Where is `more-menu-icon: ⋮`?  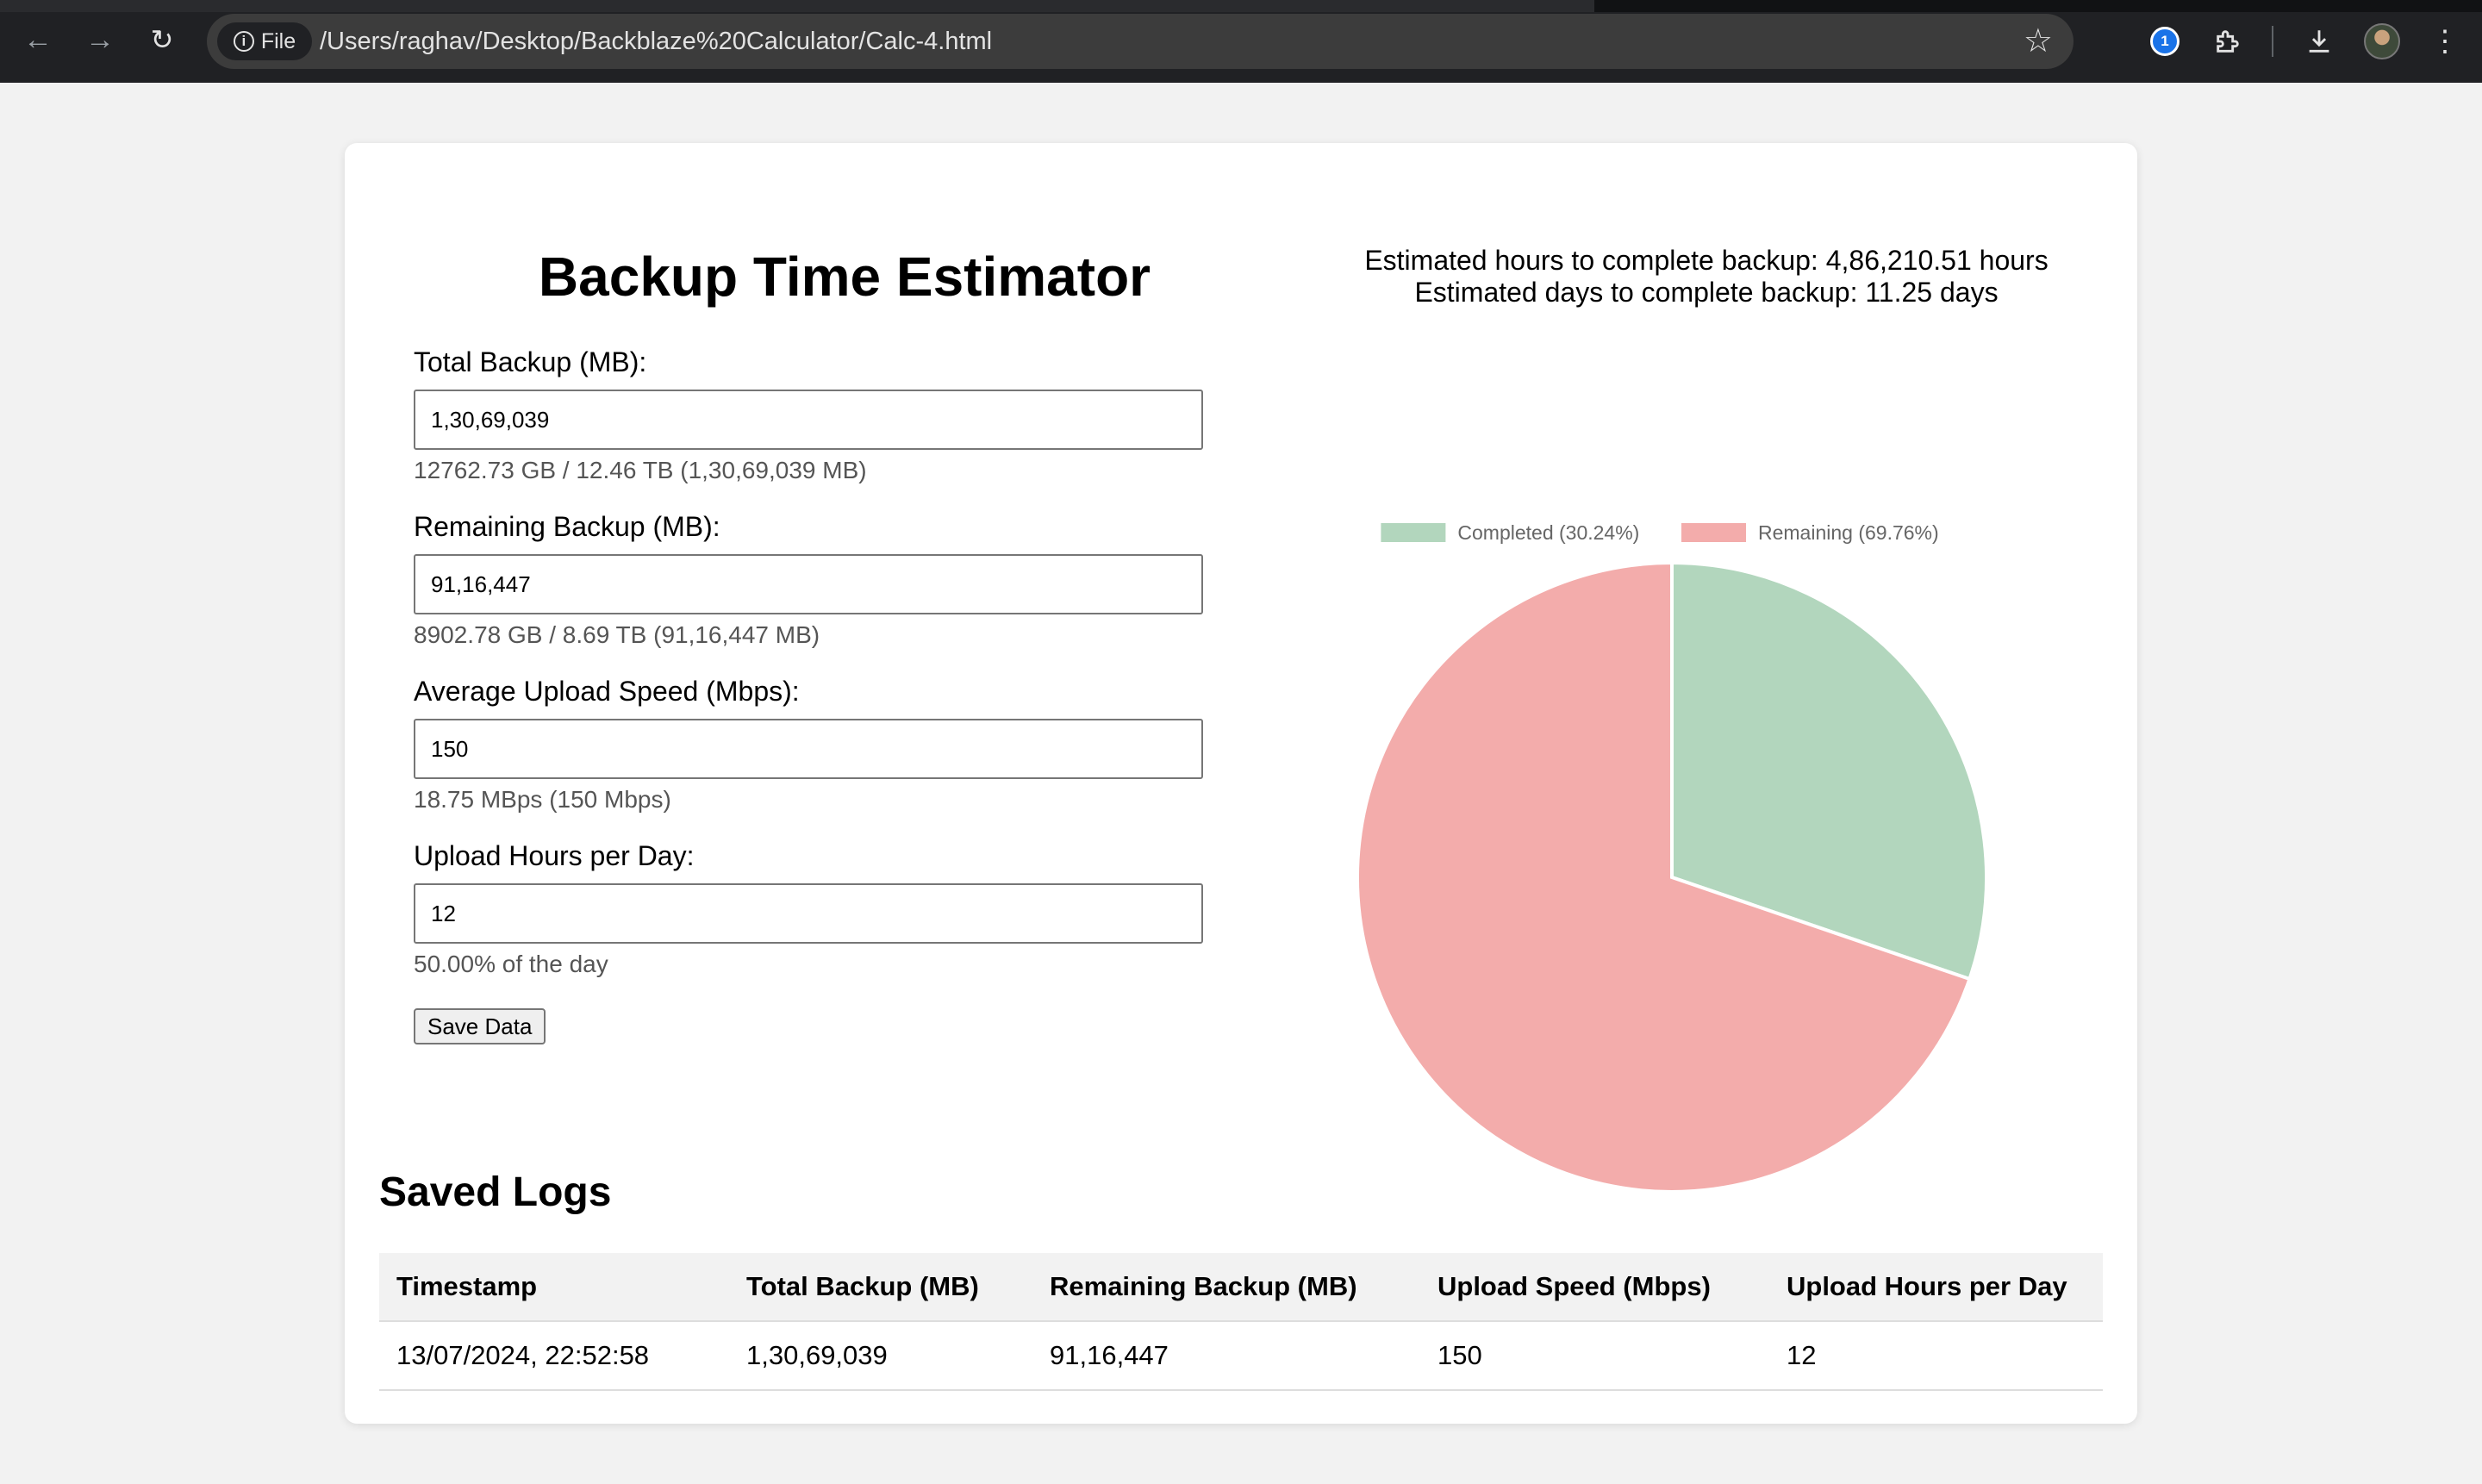 more-menu-icon: ⋮ is located at coordinates (2445, 41).